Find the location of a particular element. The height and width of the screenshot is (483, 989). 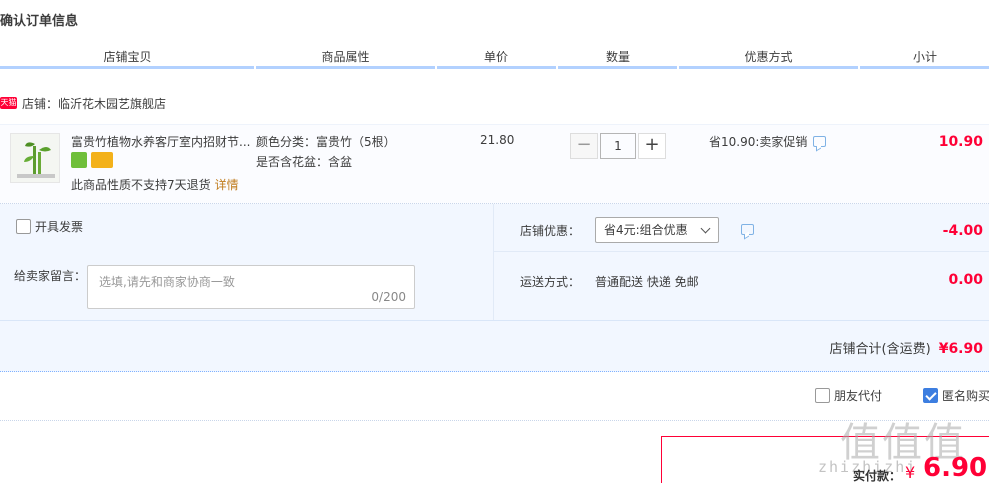

guarantee-icon is located at coordinates (79, 160).